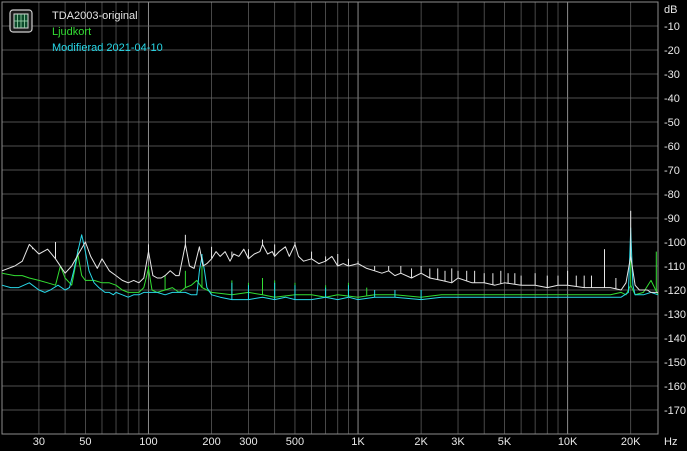 Image resolution: width=687 pixels, height=451 pixels. Describe the element at coordinates (211, 442) in the screenshot. I see `x-tick-label: 200` at that location.